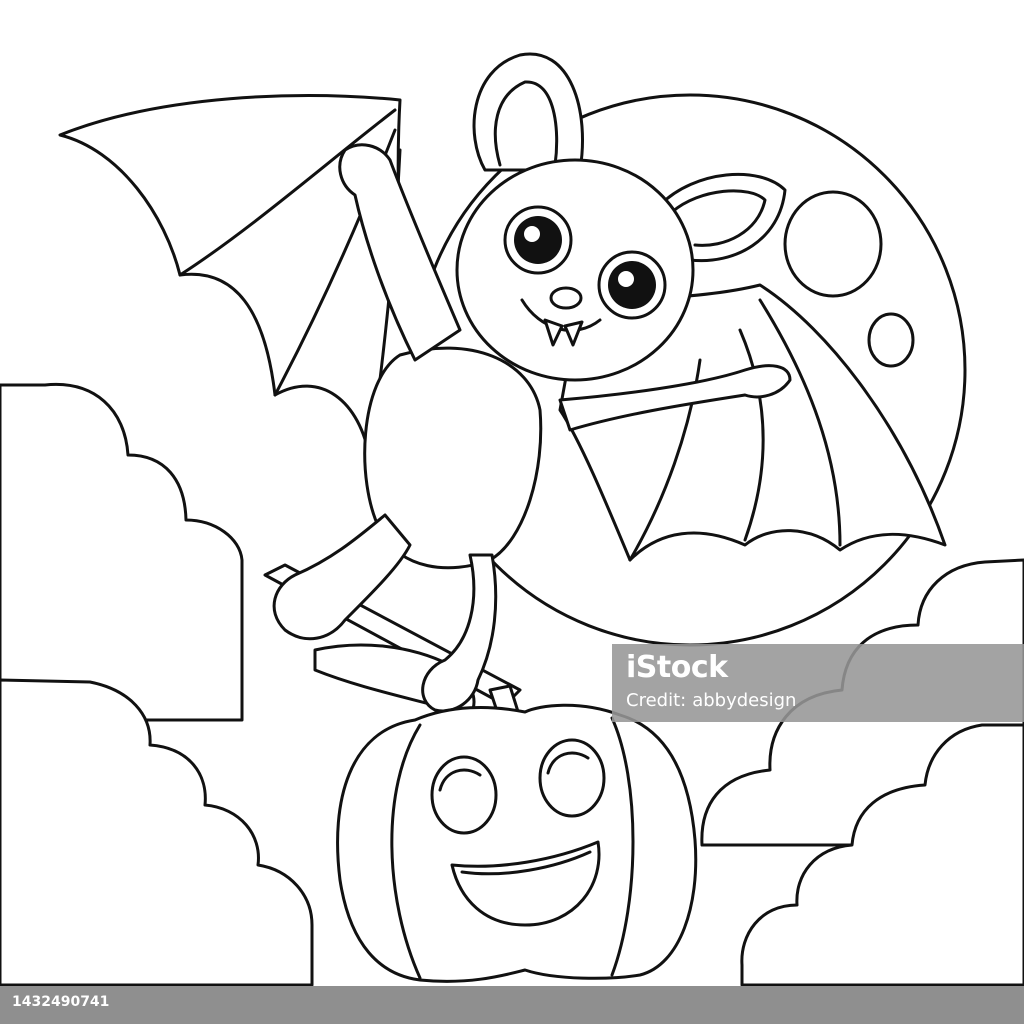  Describe the element at coordinates (818, 683) in the screenshot. I see `watermark-band: iStock Credit: abbydesign` at that location.